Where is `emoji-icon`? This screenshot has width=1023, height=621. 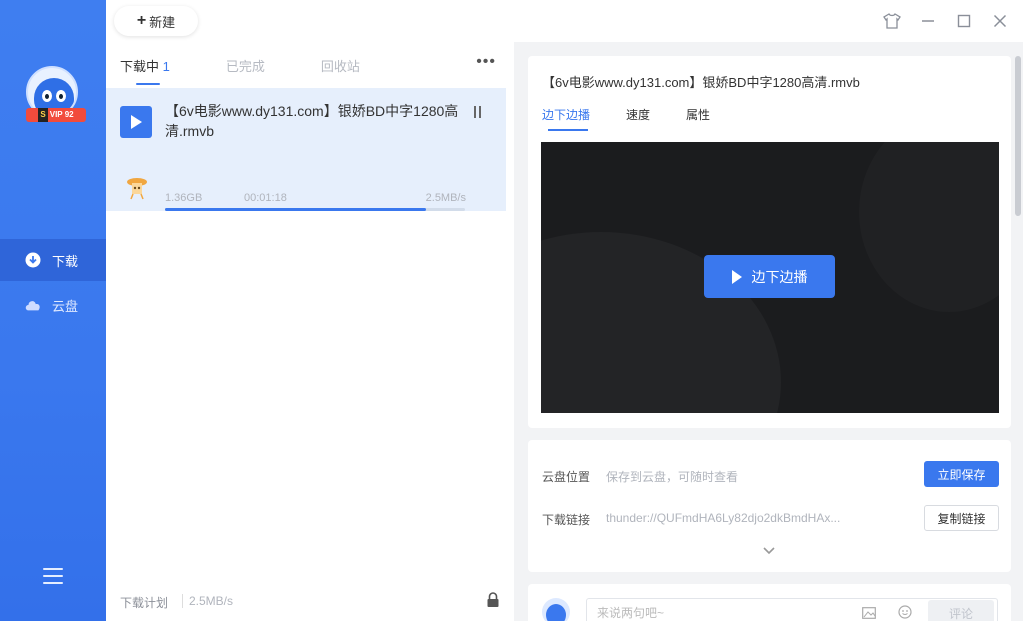
emoji-icon is located at coordinates (905, 612).